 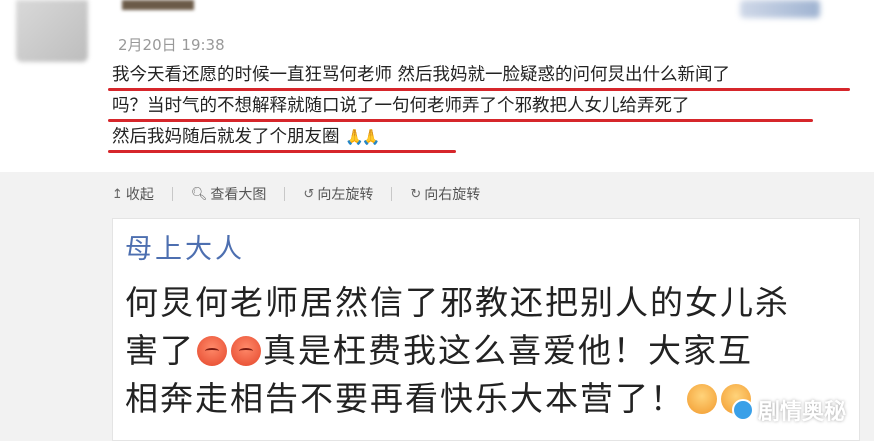 I want to click on red-underline, so click(x=282, y=151).